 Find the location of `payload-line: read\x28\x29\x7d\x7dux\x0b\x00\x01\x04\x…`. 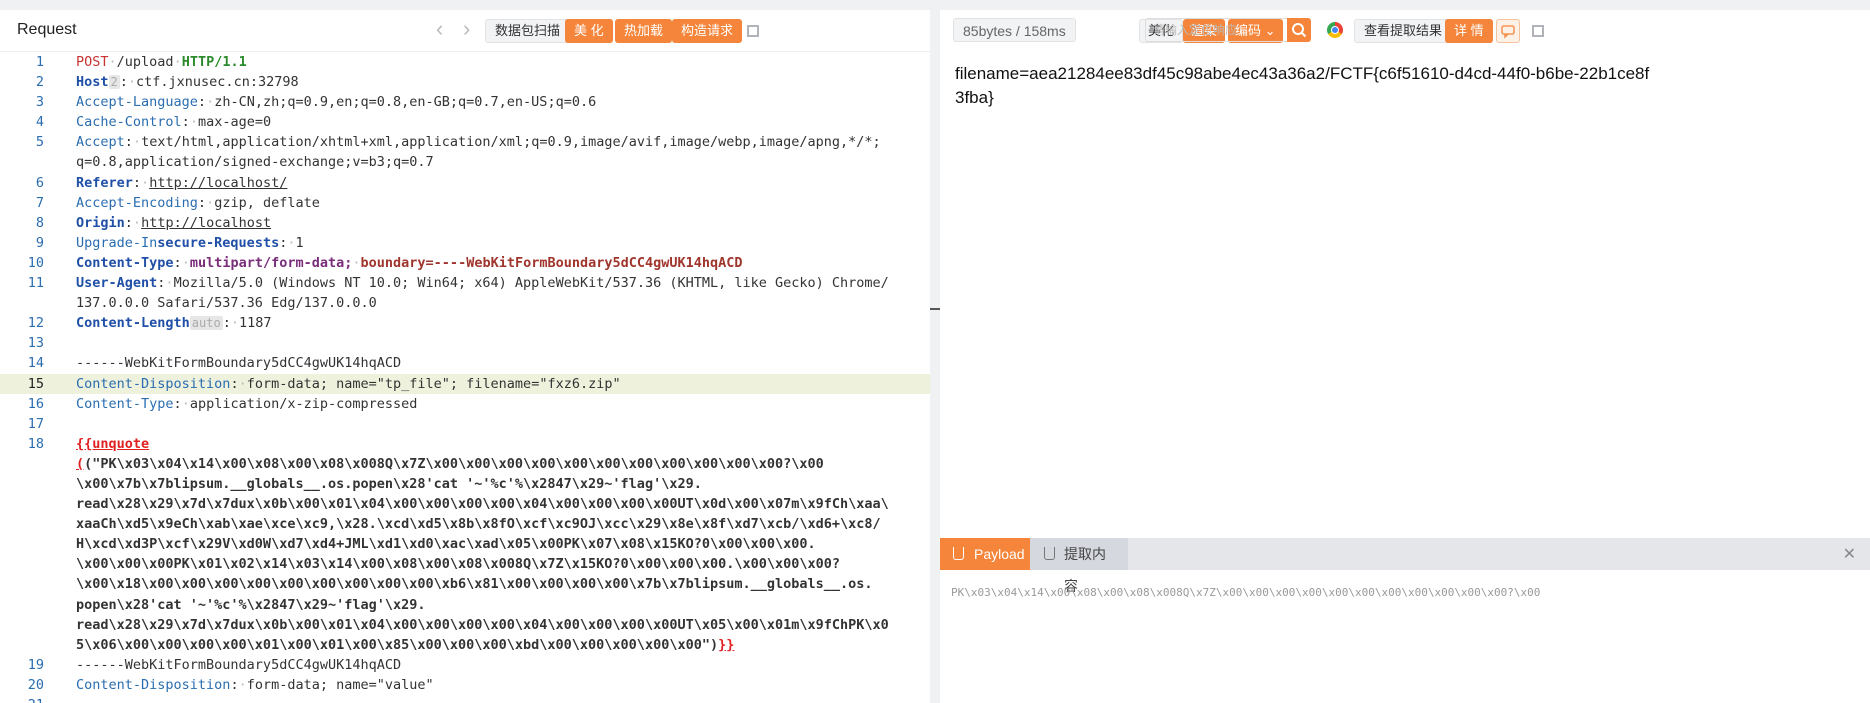

payload-line: read\x28\x29\x7d\x7dux\x0b\x00\x01\x04\x… is located at coordinates (482, 504).